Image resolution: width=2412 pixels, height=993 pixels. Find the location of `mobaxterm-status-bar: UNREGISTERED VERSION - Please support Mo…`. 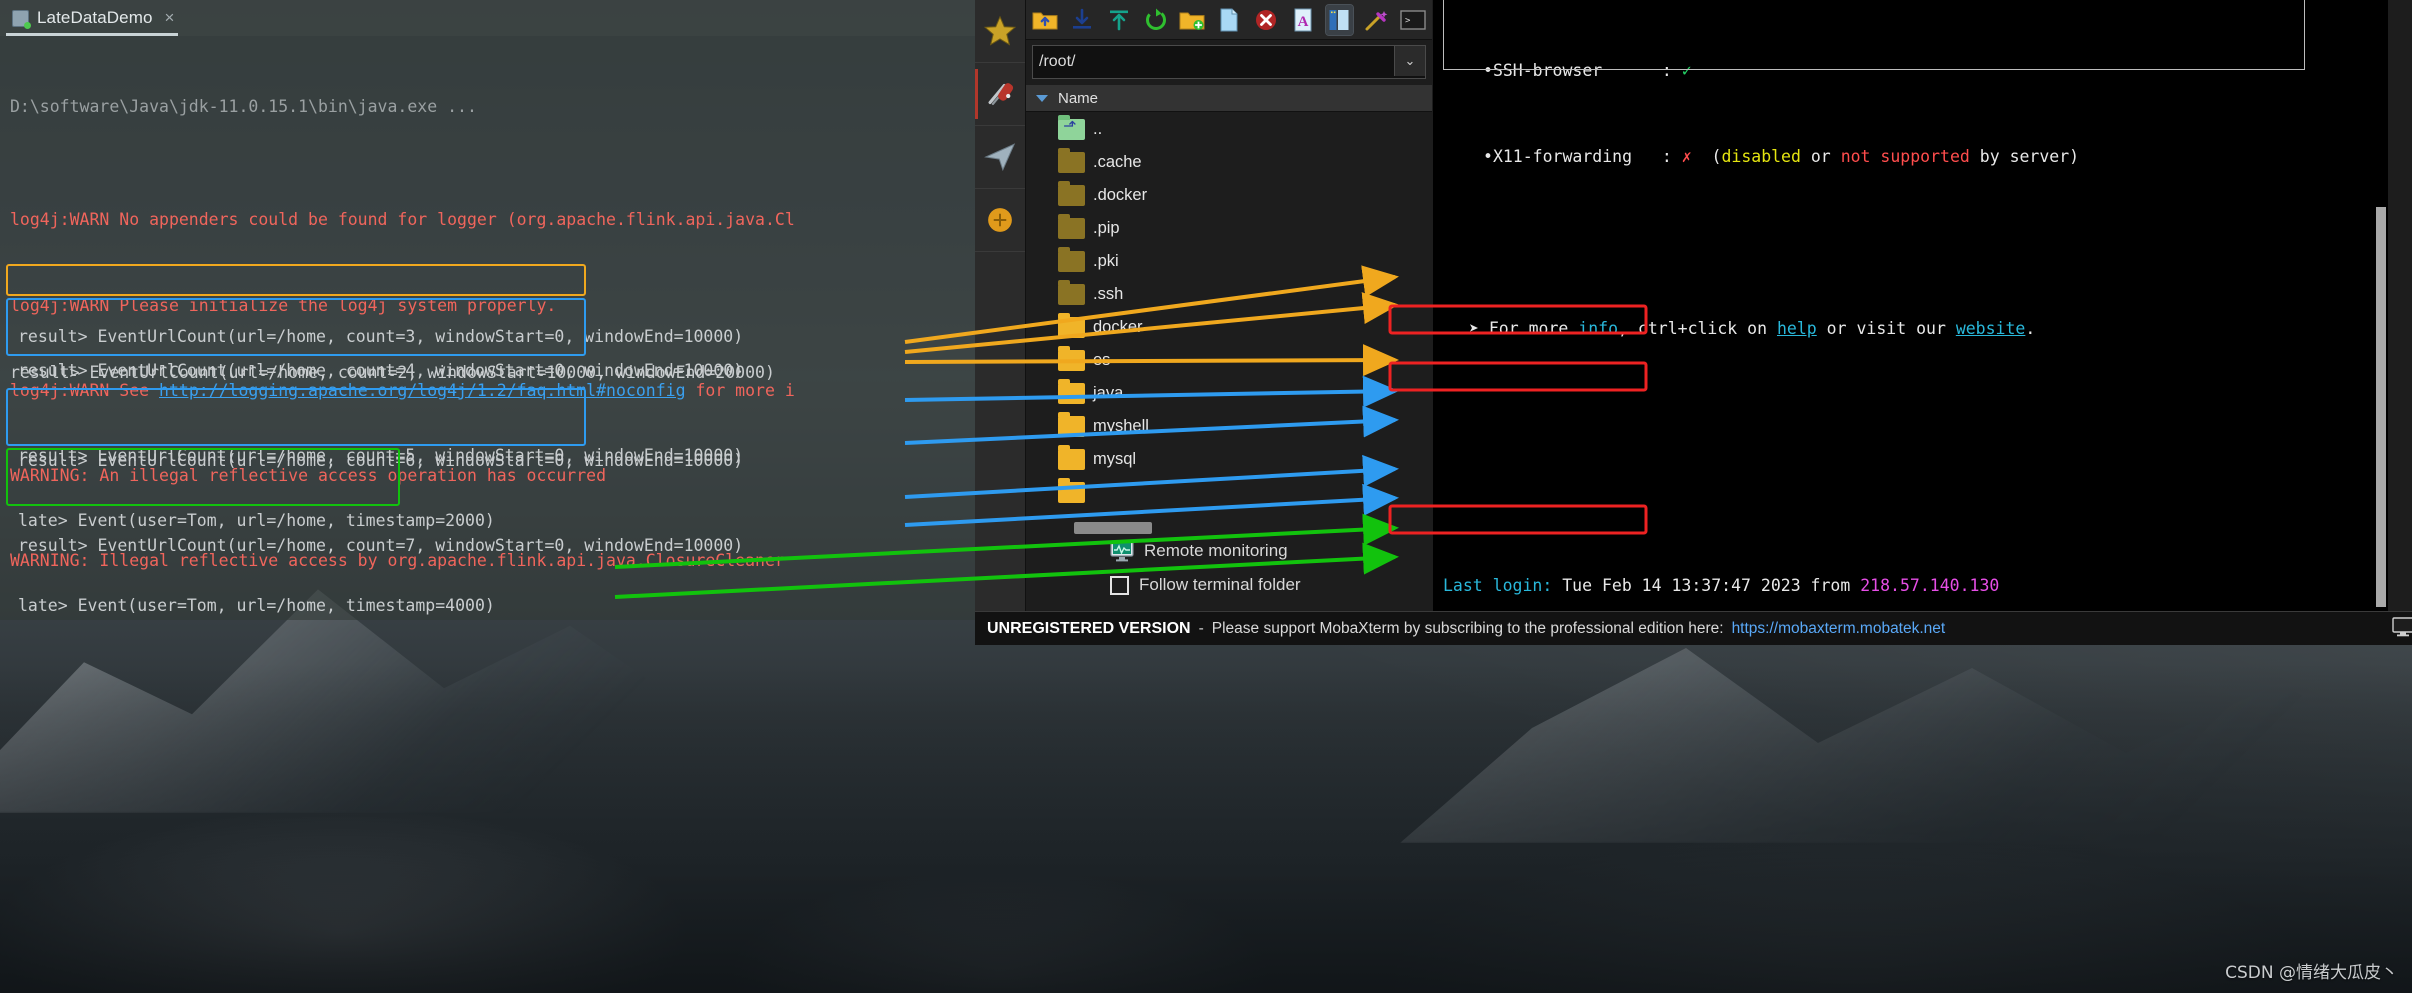

mobaxterm-status-bar: UNREGISTERED VERSION - Please support Mo… is located at coordinates (1693, 628).